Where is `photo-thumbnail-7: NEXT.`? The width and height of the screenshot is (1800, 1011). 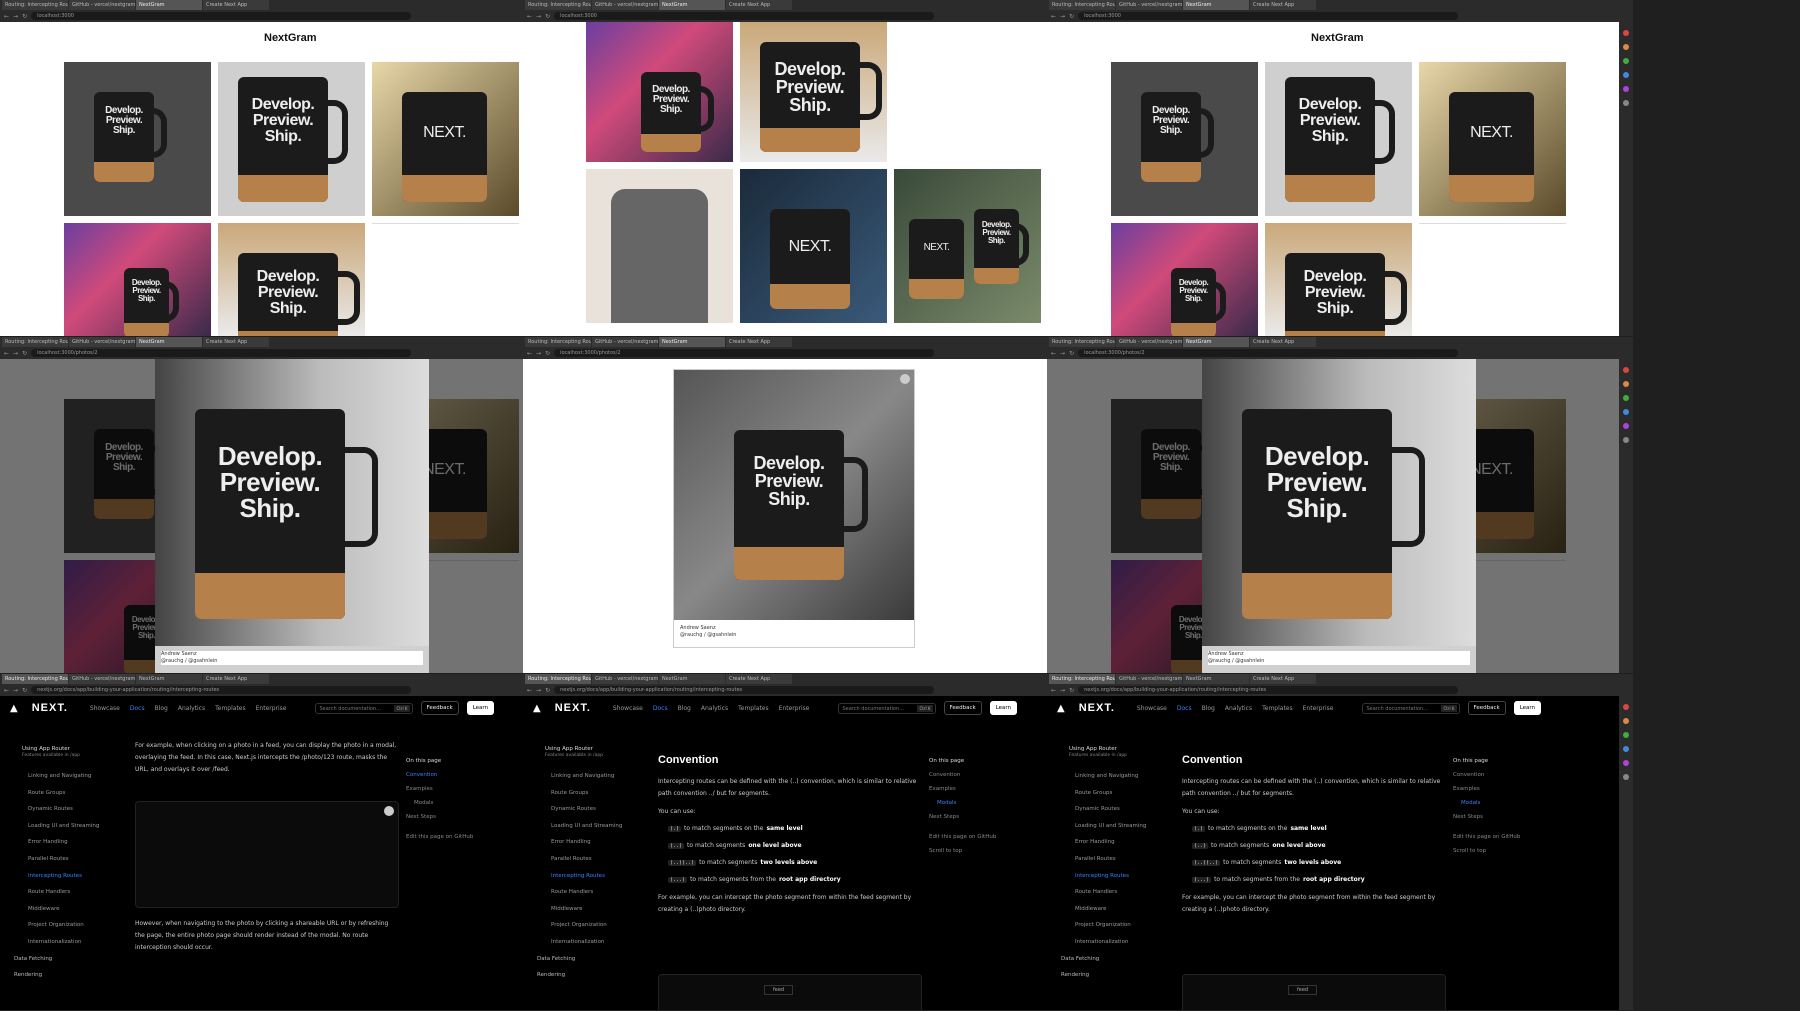 photo-thumbnail-7: NEXT. is located at coordinates (813, 246).